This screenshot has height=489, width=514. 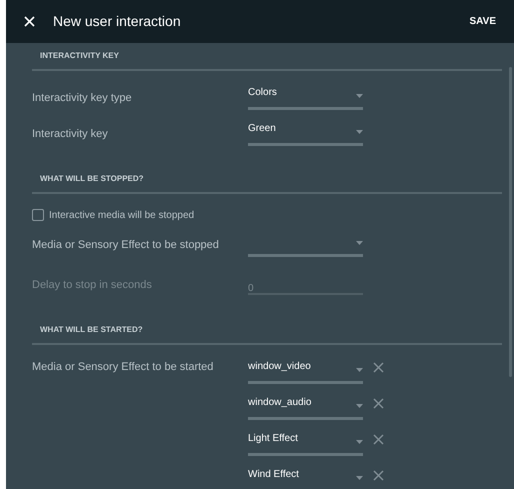 I want to click on section-heading: WHAT WILL BE STOPPED?, so click(x=92, y=178).